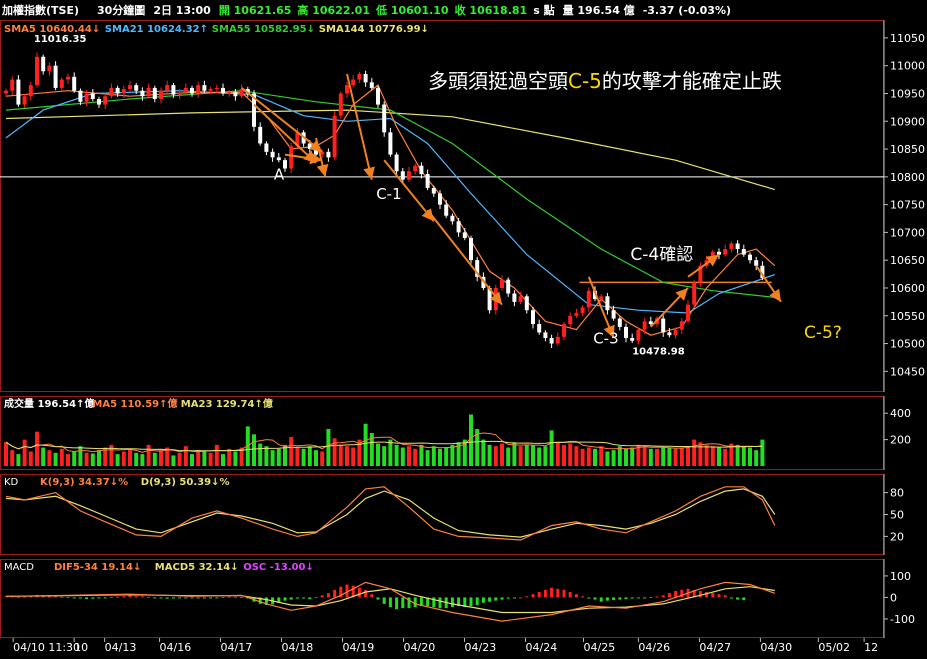  Describe the element at coordinates (907, 288) in the screenshot. I see `price-tick-label: 10600` at that location.